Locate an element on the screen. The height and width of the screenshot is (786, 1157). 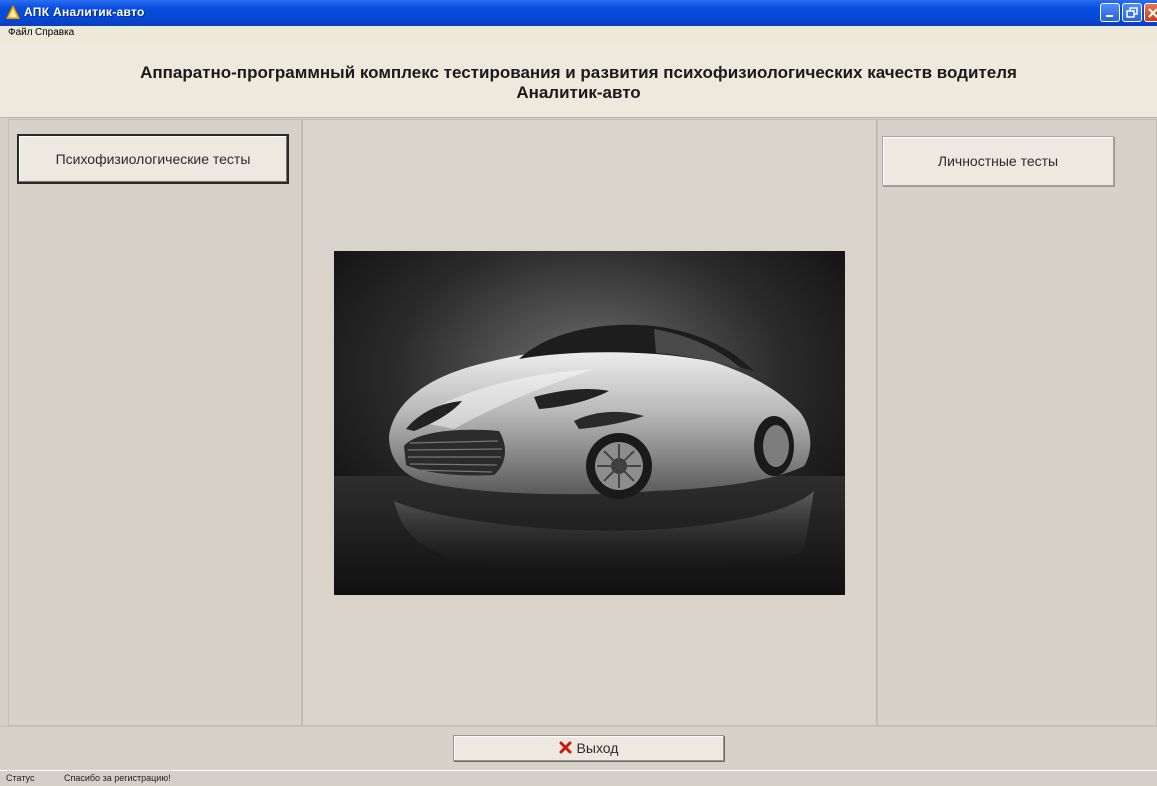
exit-button: Выход is located at coordinates (588, 748).